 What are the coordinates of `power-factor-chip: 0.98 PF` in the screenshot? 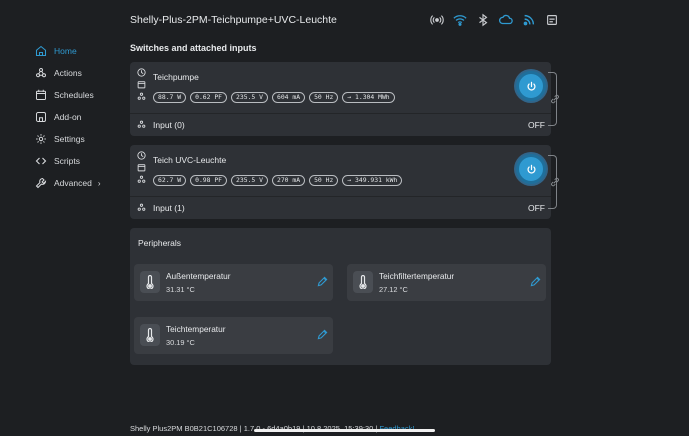 It's located at (209, 180).